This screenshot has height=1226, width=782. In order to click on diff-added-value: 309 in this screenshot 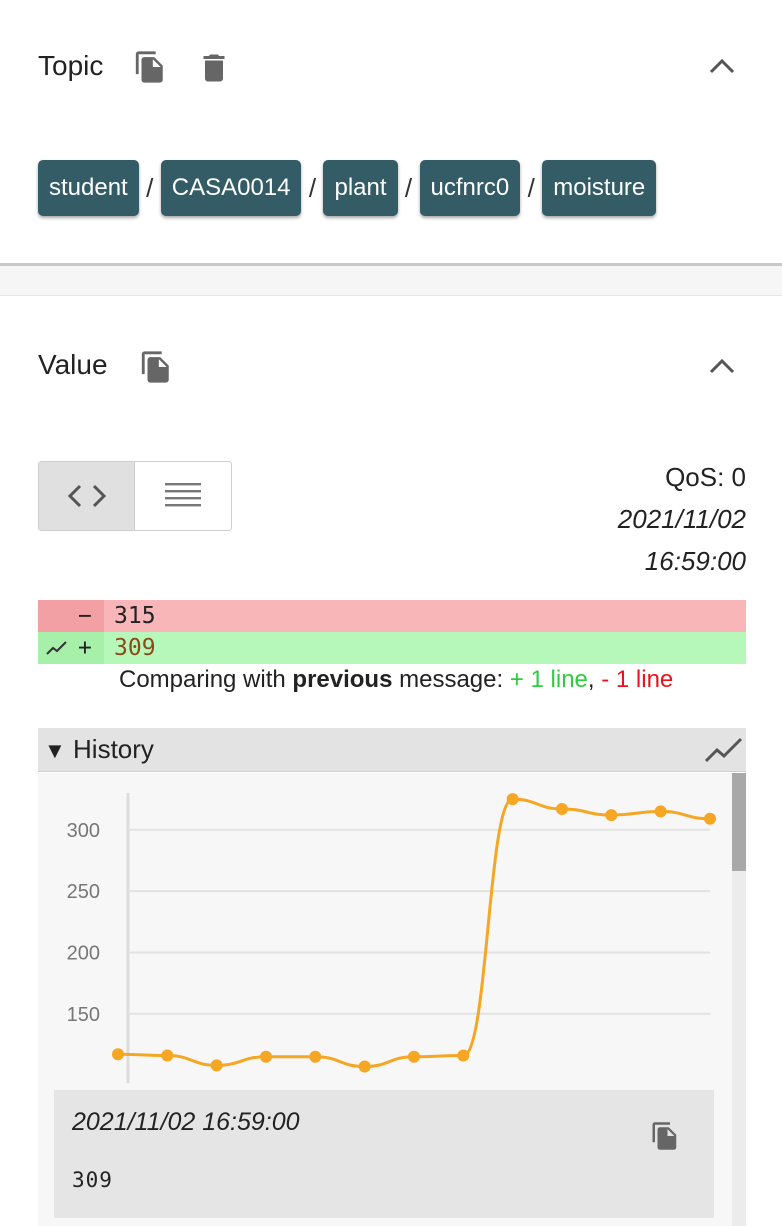, I will do `click(135, 648)`.